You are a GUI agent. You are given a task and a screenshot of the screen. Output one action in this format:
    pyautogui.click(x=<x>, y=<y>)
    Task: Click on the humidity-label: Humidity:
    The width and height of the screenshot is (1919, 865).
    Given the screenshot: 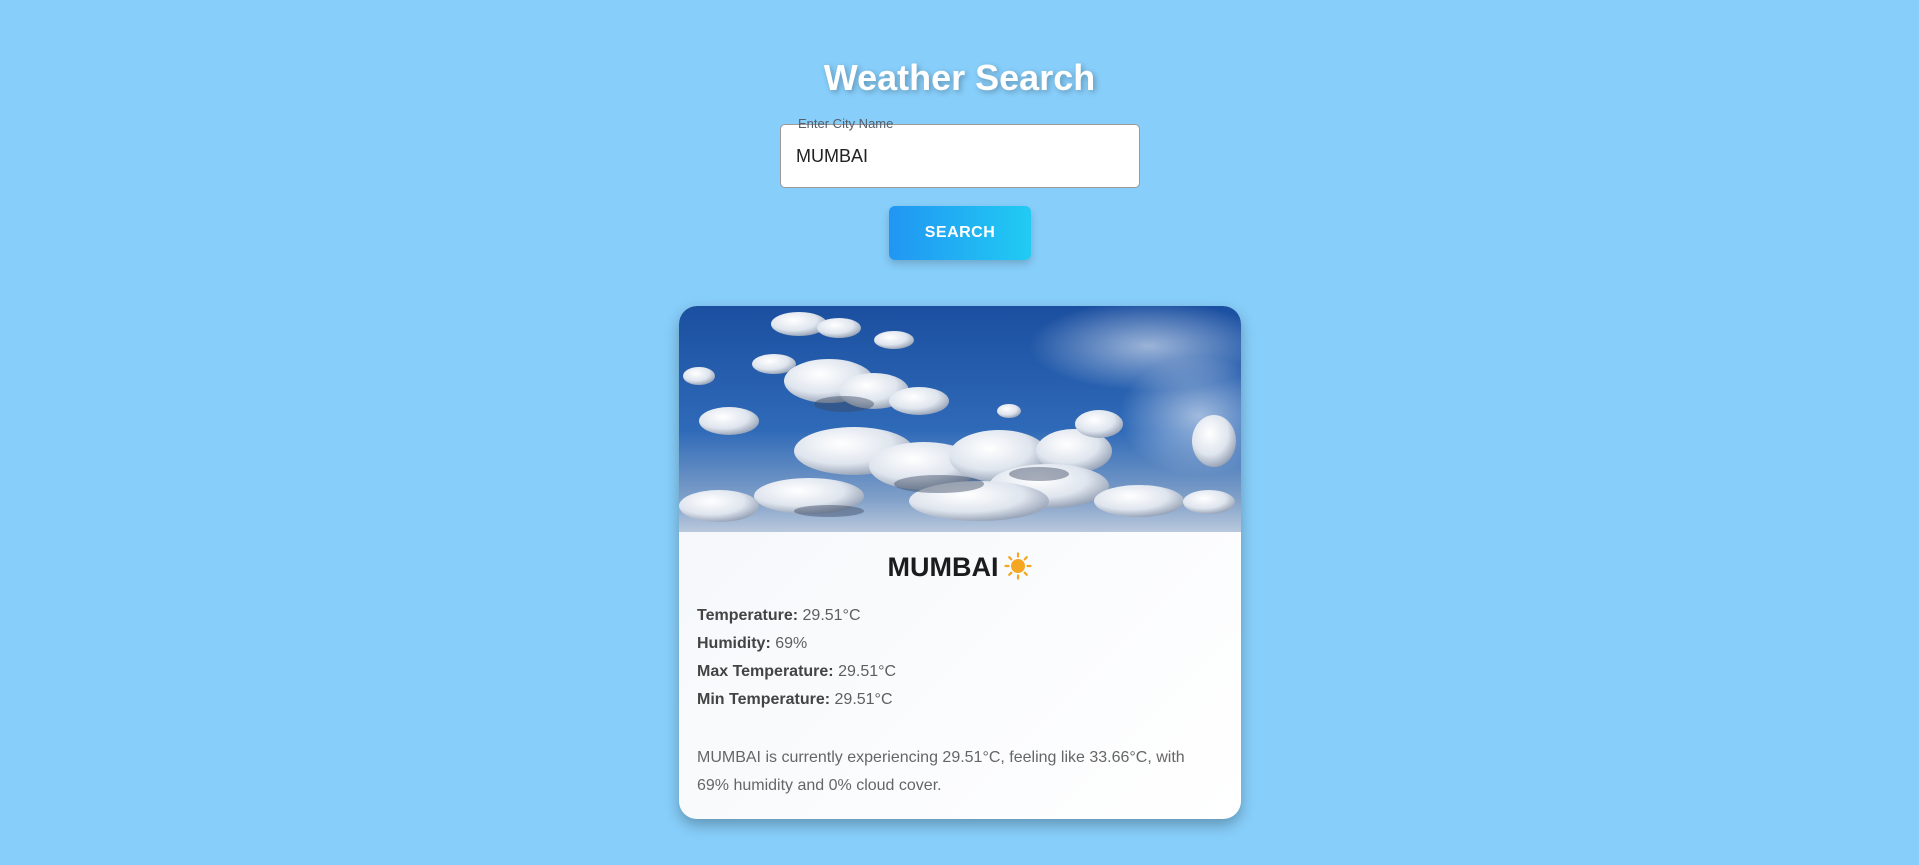 What is the action you would take?
    pyautogui.click(x=734, y=643)
    